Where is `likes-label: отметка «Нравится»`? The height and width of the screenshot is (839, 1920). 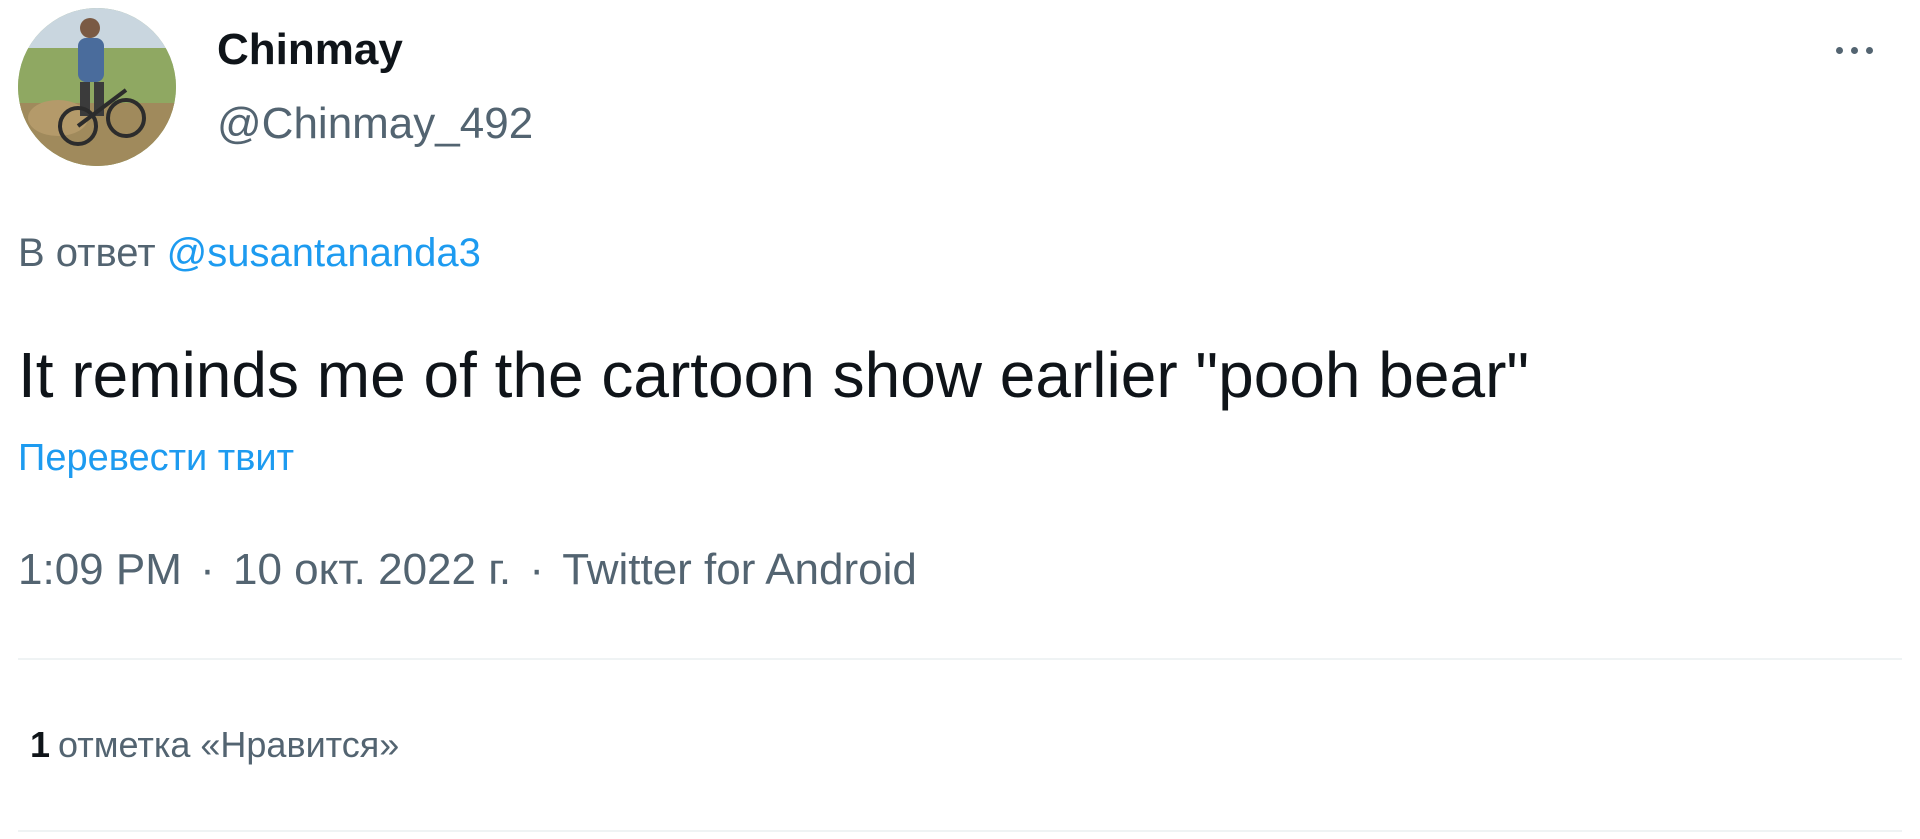
likes-label: отметка «Нравится» is located at coordinates (229, 744).